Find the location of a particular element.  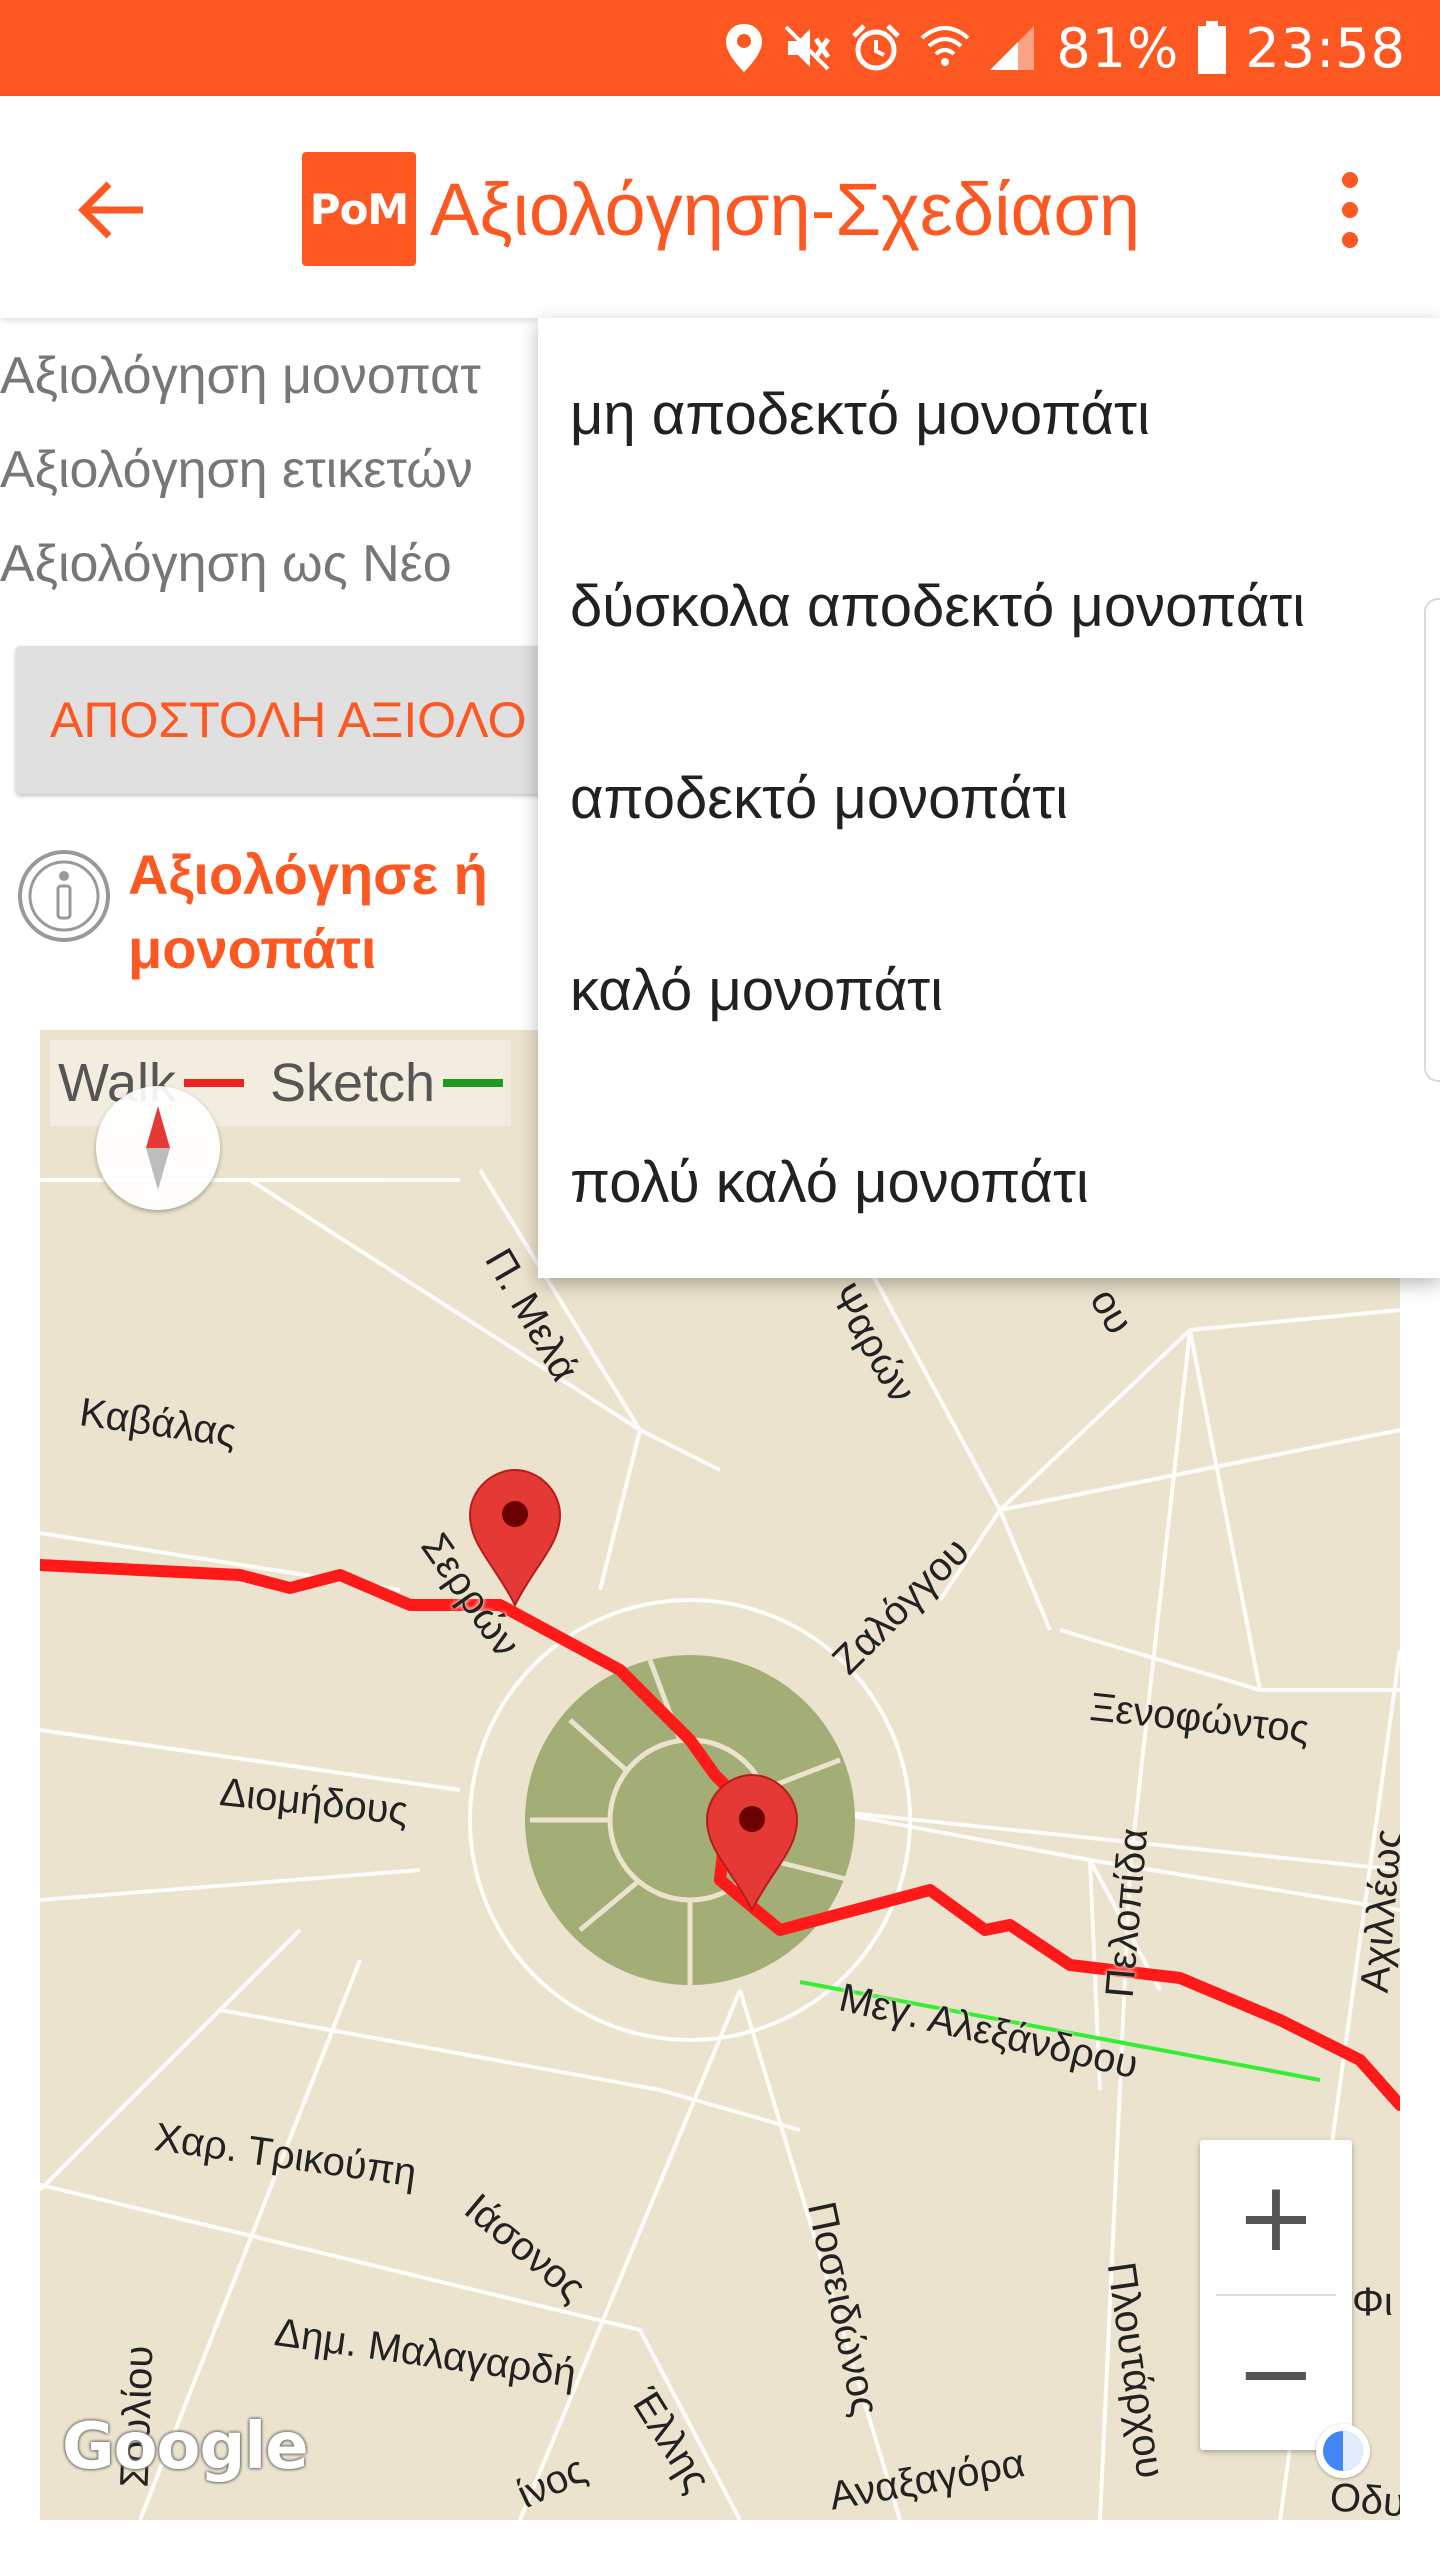

alarm-icon is located at coordinates (876, 47).